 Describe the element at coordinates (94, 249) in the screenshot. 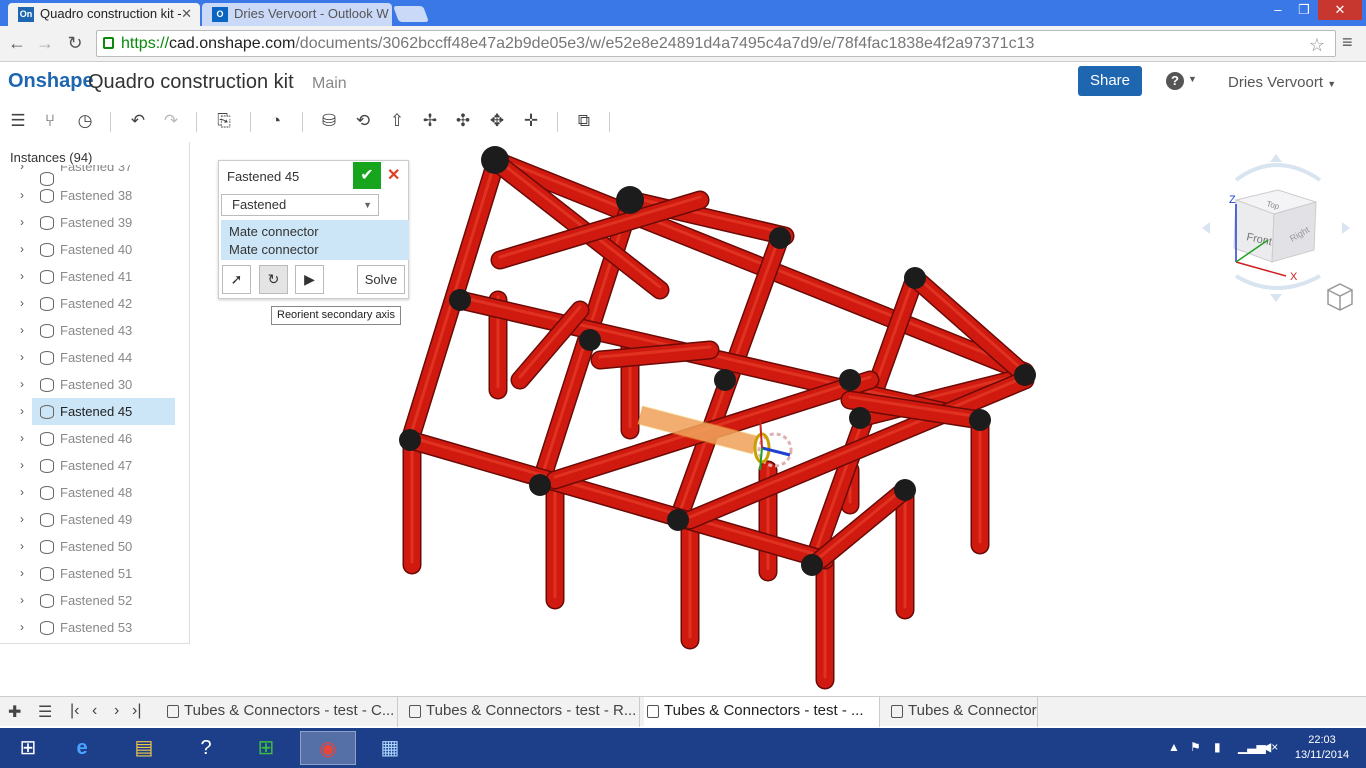

I see `instance-item: › Fastened 40` at that location.